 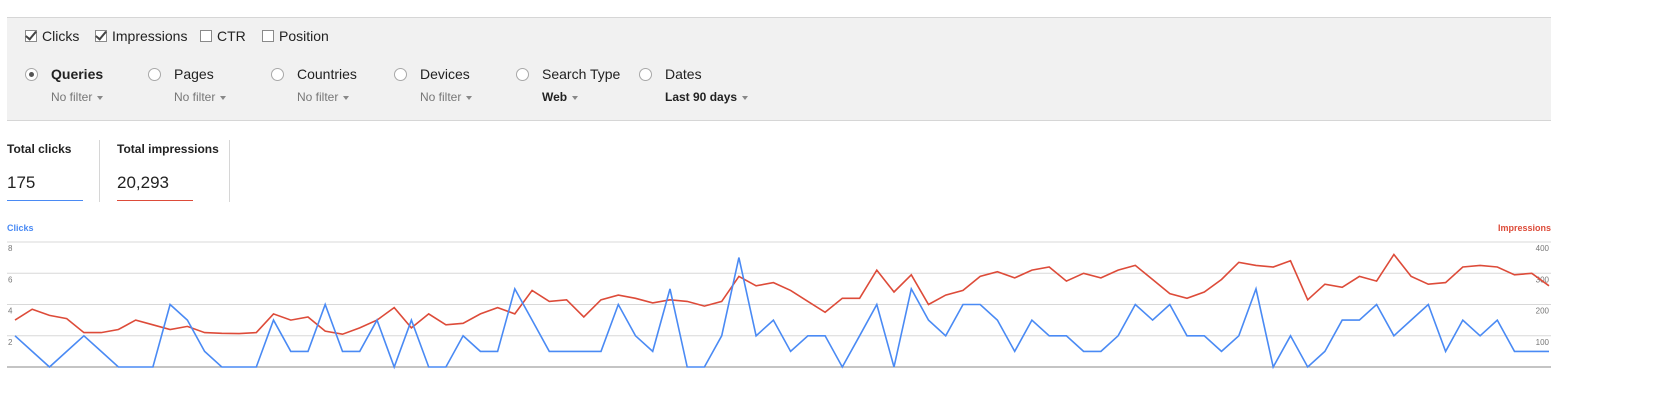 I want to click on pages-label: Pages, so click(x=194, y=74).